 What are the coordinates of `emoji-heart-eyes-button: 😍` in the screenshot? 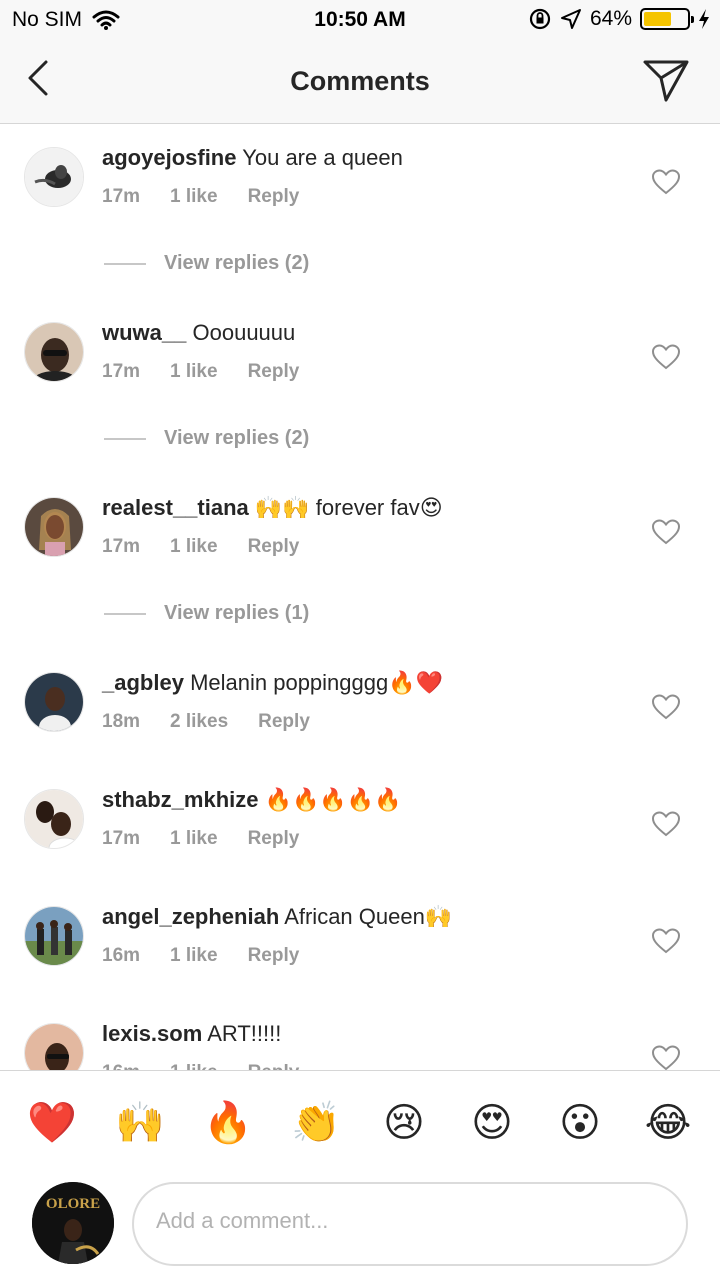 It's located at (492, 1123).